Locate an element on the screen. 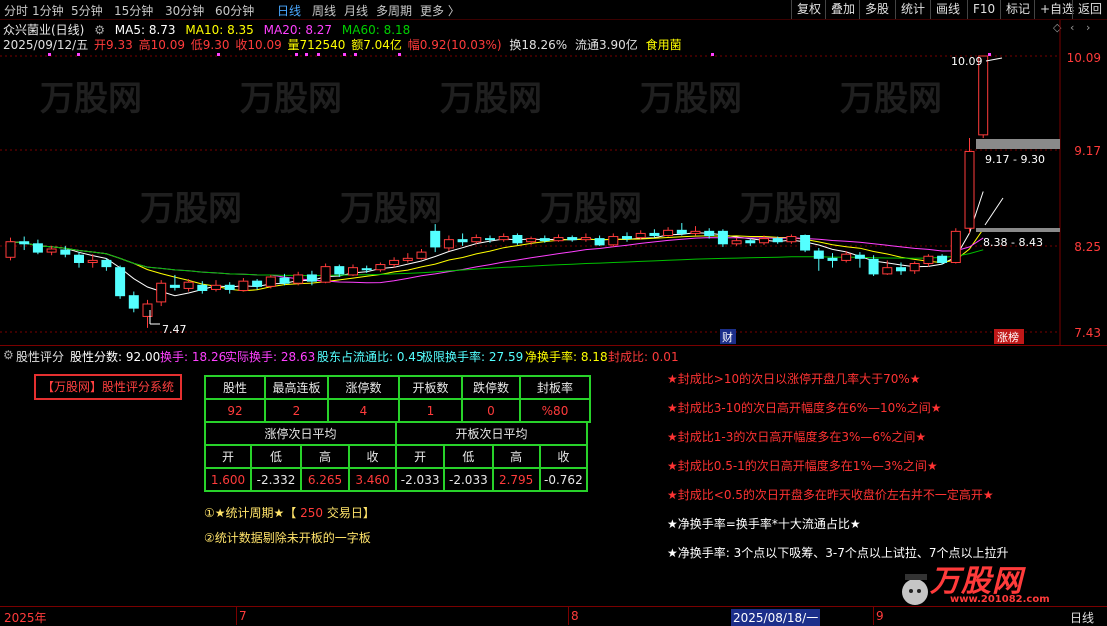  group-header-zhangting: 涨停次日平均 is located at coordinates (300, 433).